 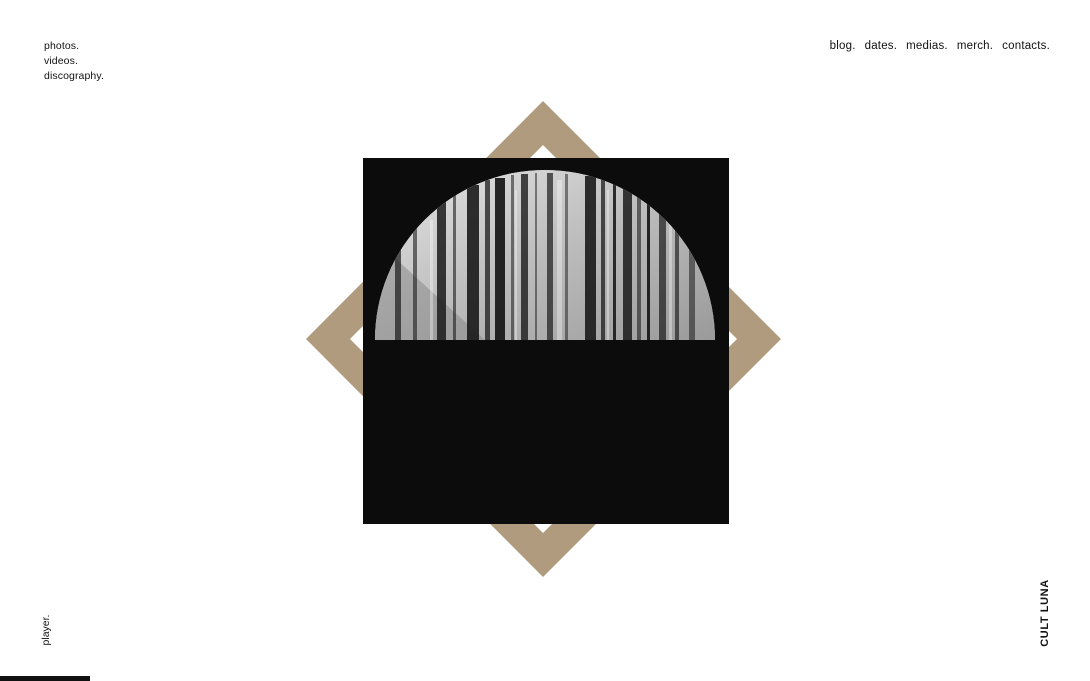 I want to click on right-navigation: blog. dates. medias. merch. contacts., so click(x=940, y=46).